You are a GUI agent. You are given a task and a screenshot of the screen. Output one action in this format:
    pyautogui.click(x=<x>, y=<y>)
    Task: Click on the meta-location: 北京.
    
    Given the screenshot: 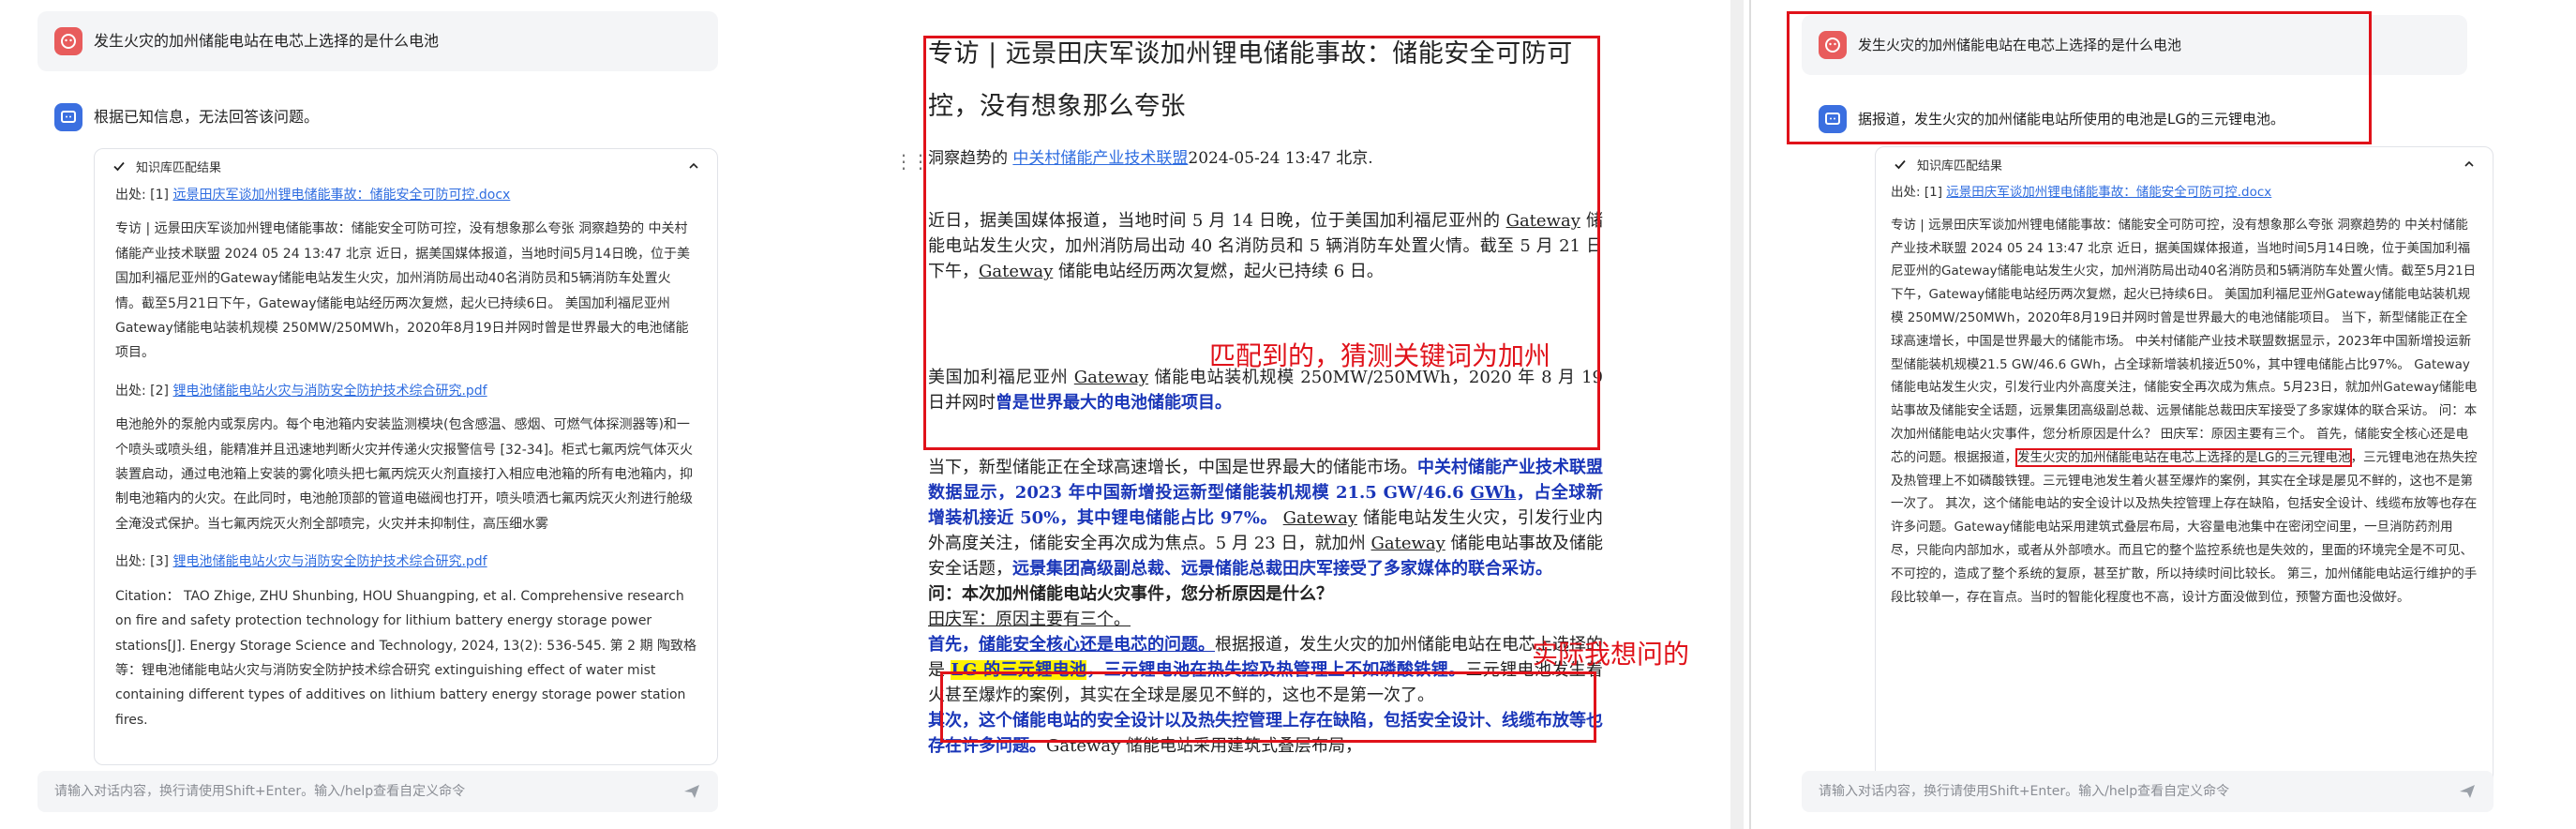 What is the action you would take?
    pyautogui.click(x=1351, y=158)
    